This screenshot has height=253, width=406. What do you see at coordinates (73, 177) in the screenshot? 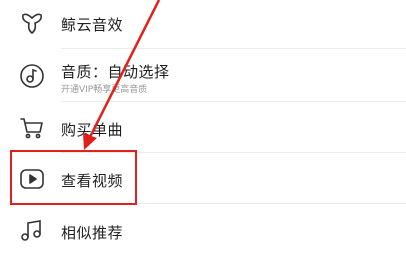
I see `highlight-box` at bounding box center [73, 177].